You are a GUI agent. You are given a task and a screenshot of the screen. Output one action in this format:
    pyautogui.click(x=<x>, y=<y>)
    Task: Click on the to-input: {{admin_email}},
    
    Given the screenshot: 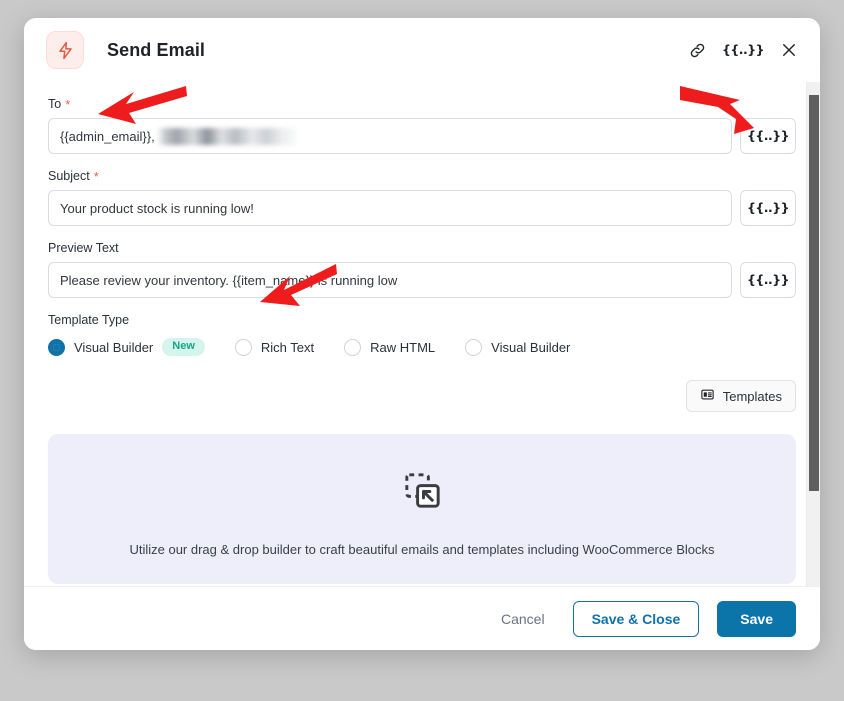 What is the action you would take?
    pyautogui.click(x=390, y=136)
    